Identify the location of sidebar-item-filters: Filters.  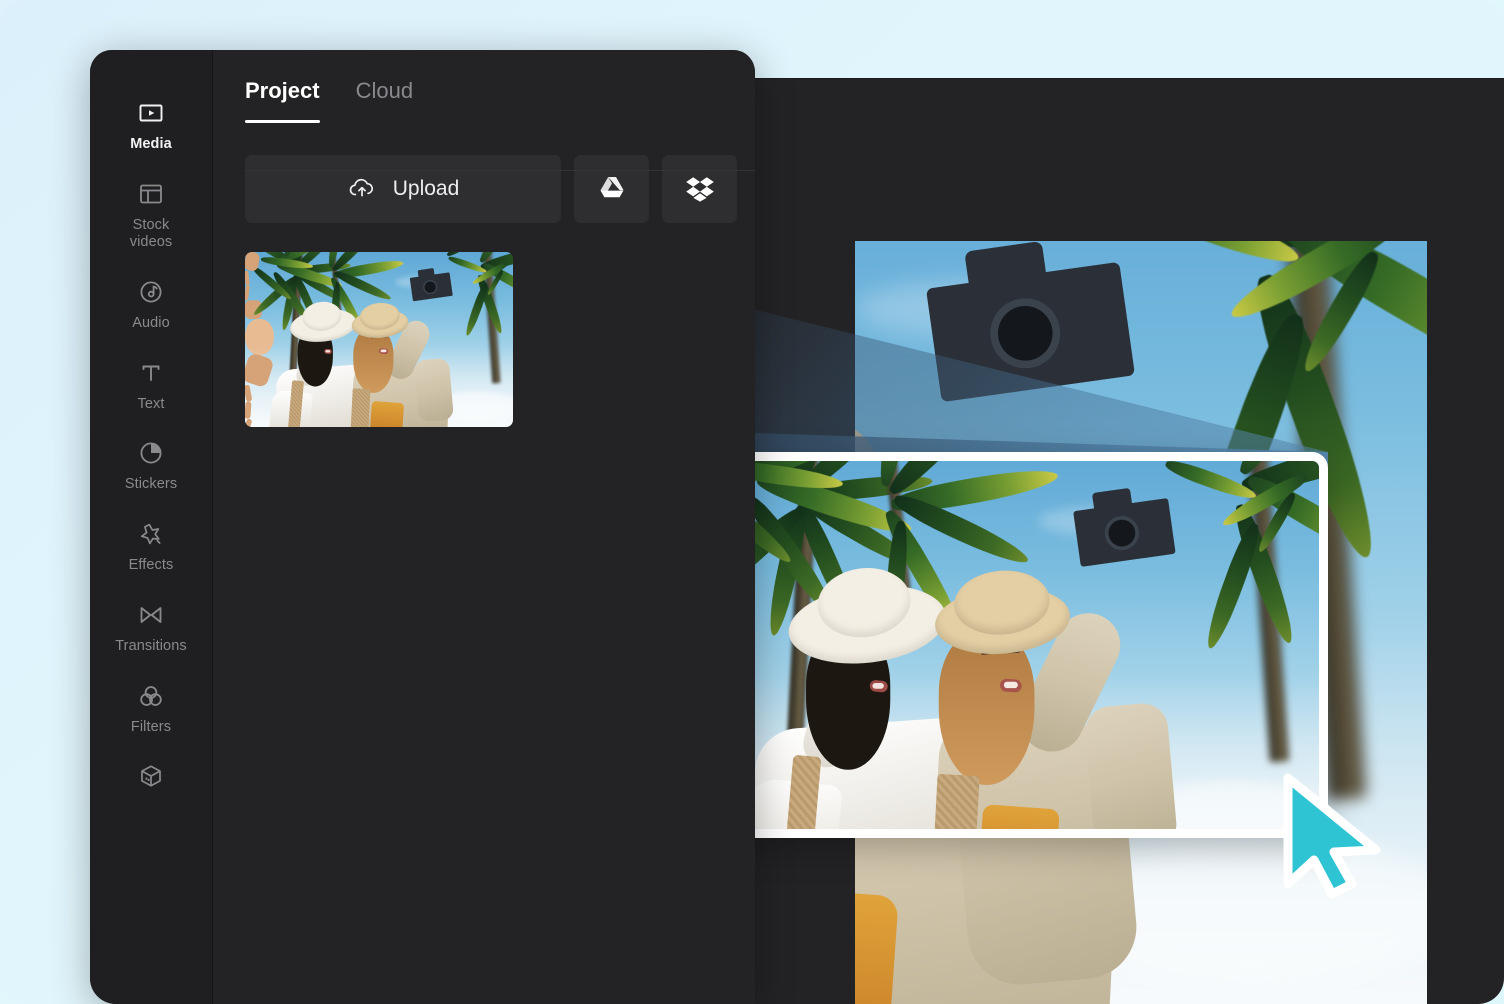
(151, 709).